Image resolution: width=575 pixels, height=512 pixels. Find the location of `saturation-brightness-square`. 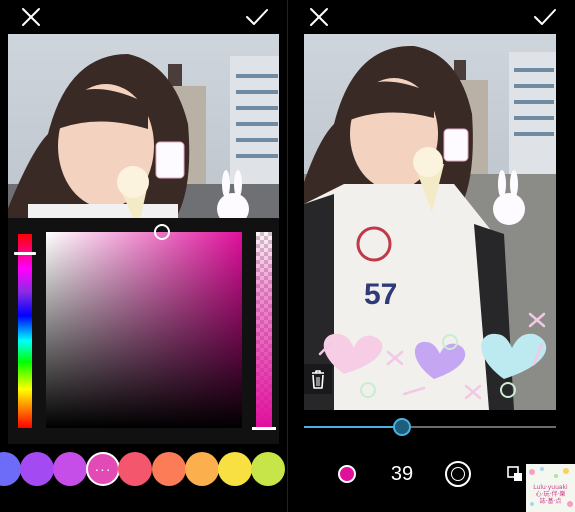

saturation-brightness-square is located at coordinates (144, 330).